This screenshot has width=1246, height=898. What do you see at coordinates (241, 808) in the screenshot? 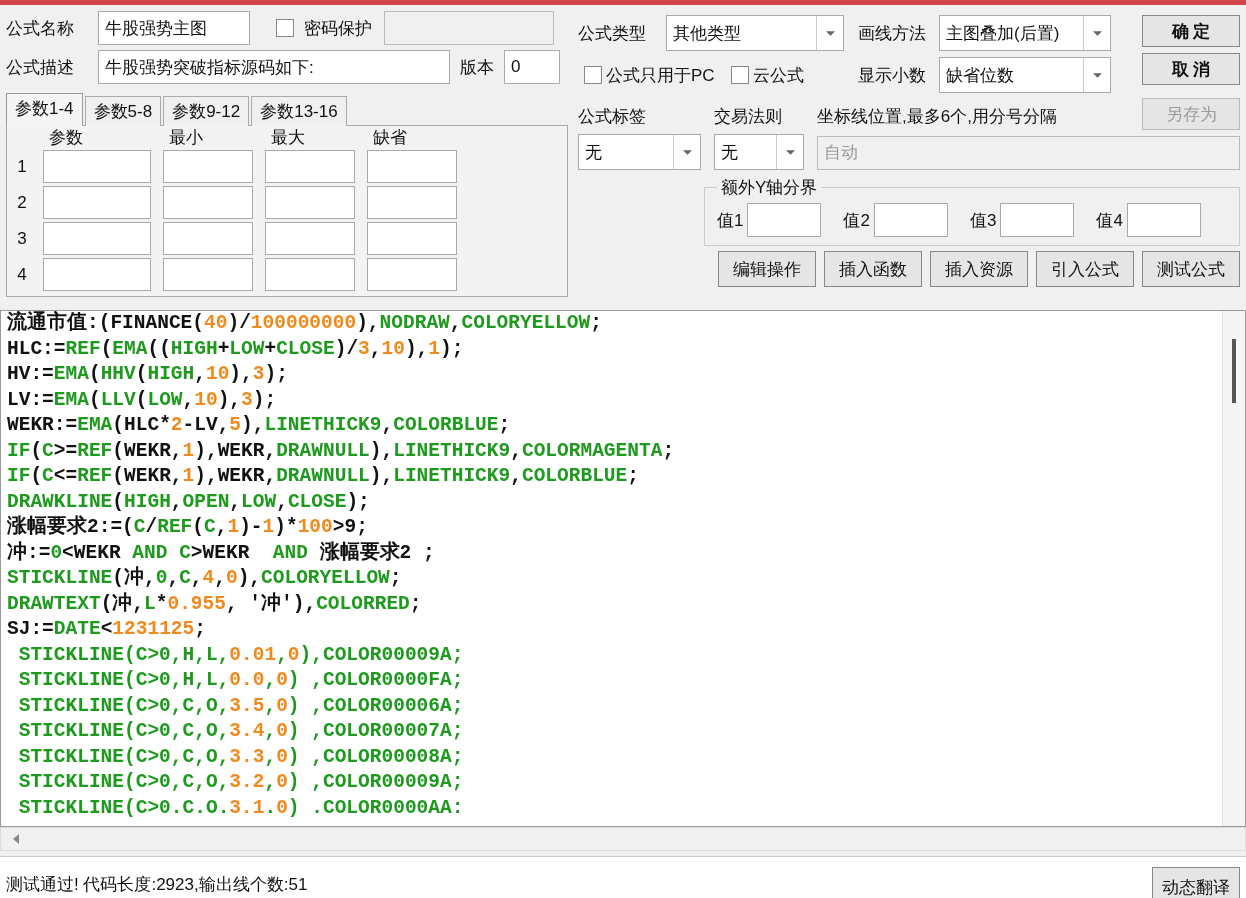
I see `code-line: STICKLINE(C>0.C.O.3.1.0) .COLOR0000AA:` at bounding box center [241, 808].